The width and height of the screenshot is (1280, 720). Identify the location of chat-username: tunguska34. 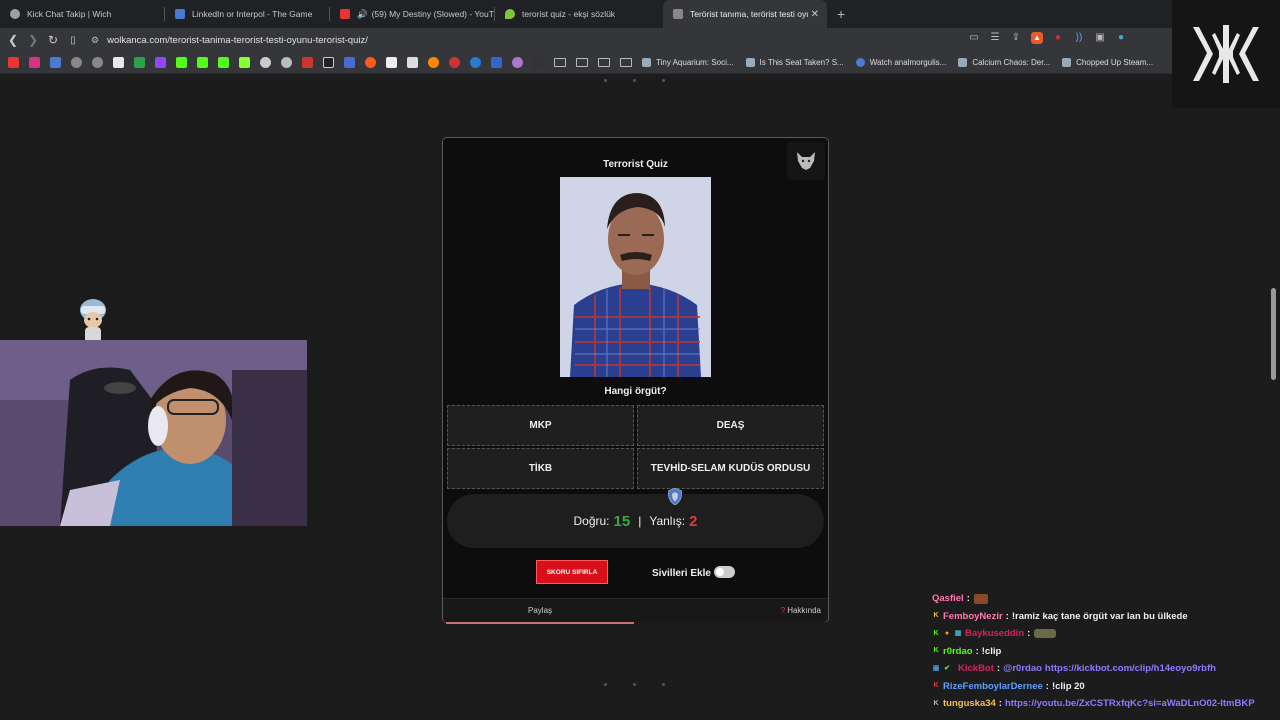
(969, 703).